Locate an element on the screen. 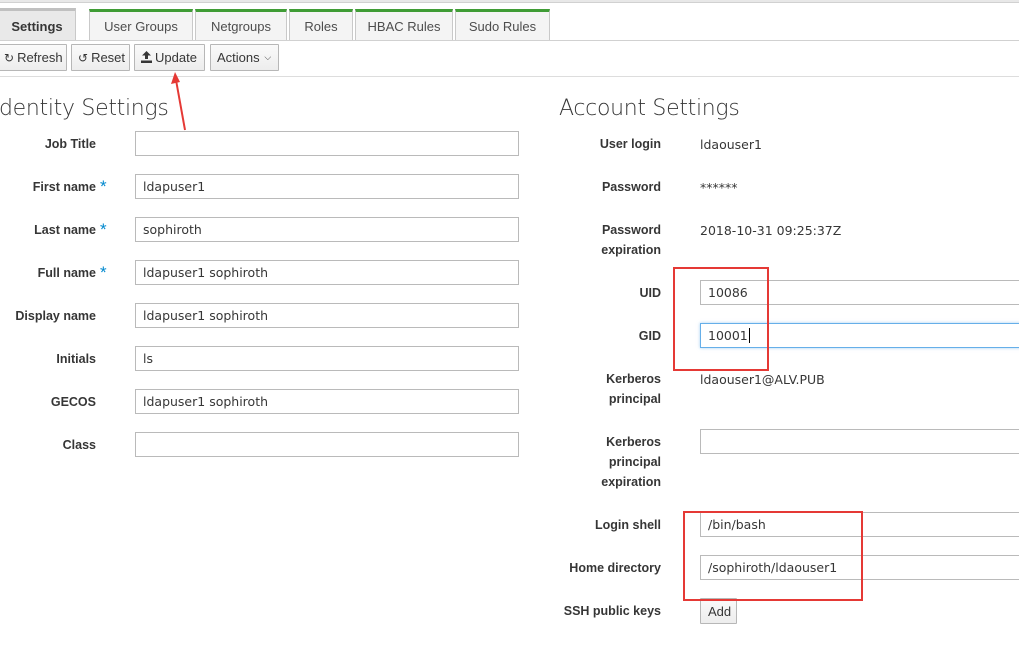 Image resolution: width=1019 pixels, height=646 pixels. kerberos-expiration-label-2: principal is located at coordinates (634, 462).